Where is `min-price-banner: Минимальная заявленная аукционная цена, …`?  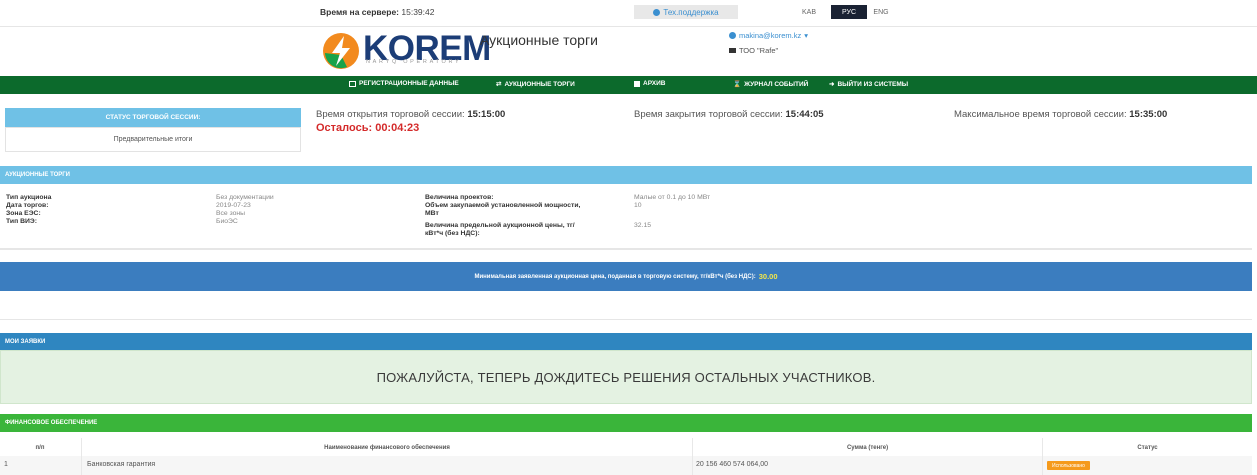
min-price-banner: Минимальная заявленная аукционная цена, … is located at coordinates (626, 276).